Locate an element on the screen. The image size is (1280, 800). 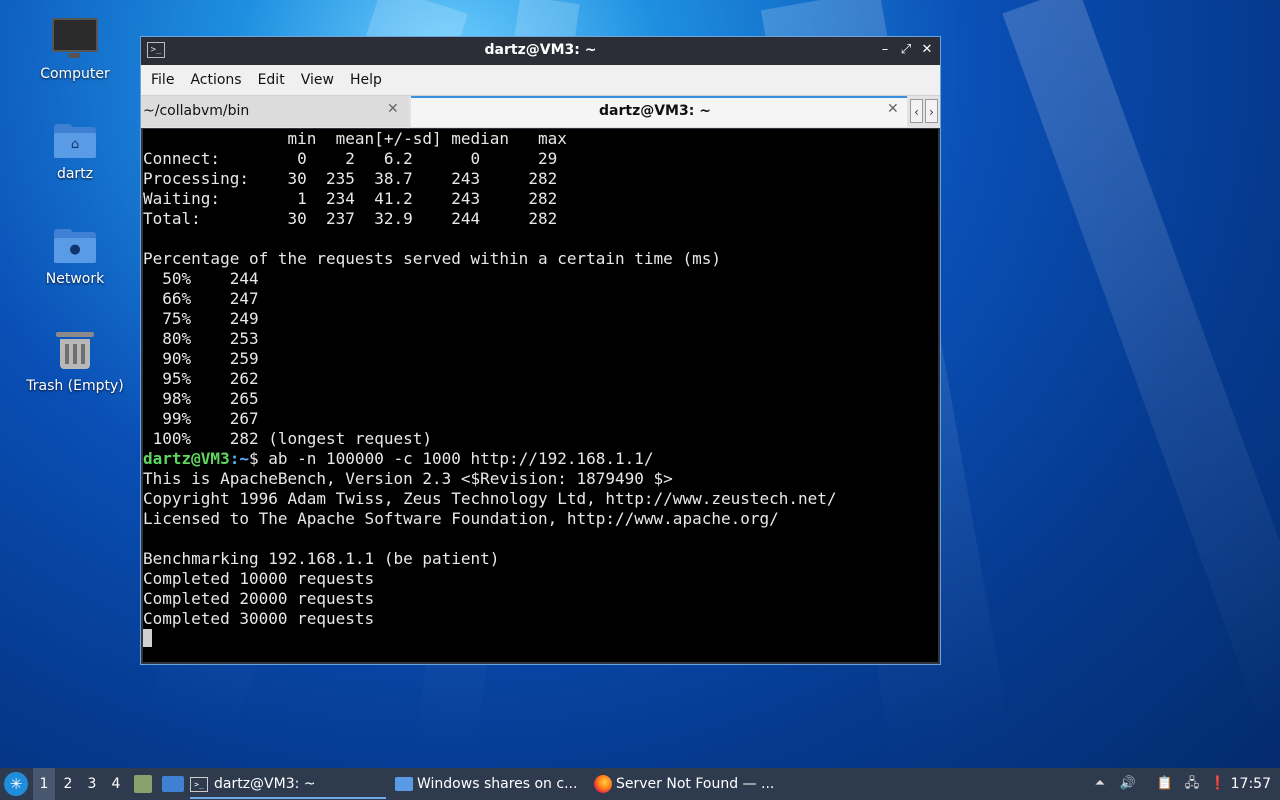
start-menu-button: ✳ is located at coordinates (16, 784).